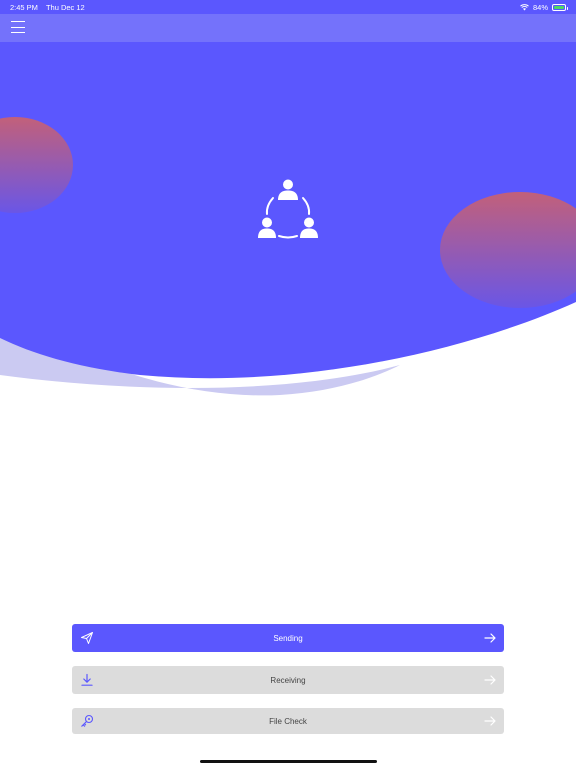 This screenshot has width=576, height=768. Describe the element at coordinates (87, 679) in the screenshot. I see `download-icon` at that location.